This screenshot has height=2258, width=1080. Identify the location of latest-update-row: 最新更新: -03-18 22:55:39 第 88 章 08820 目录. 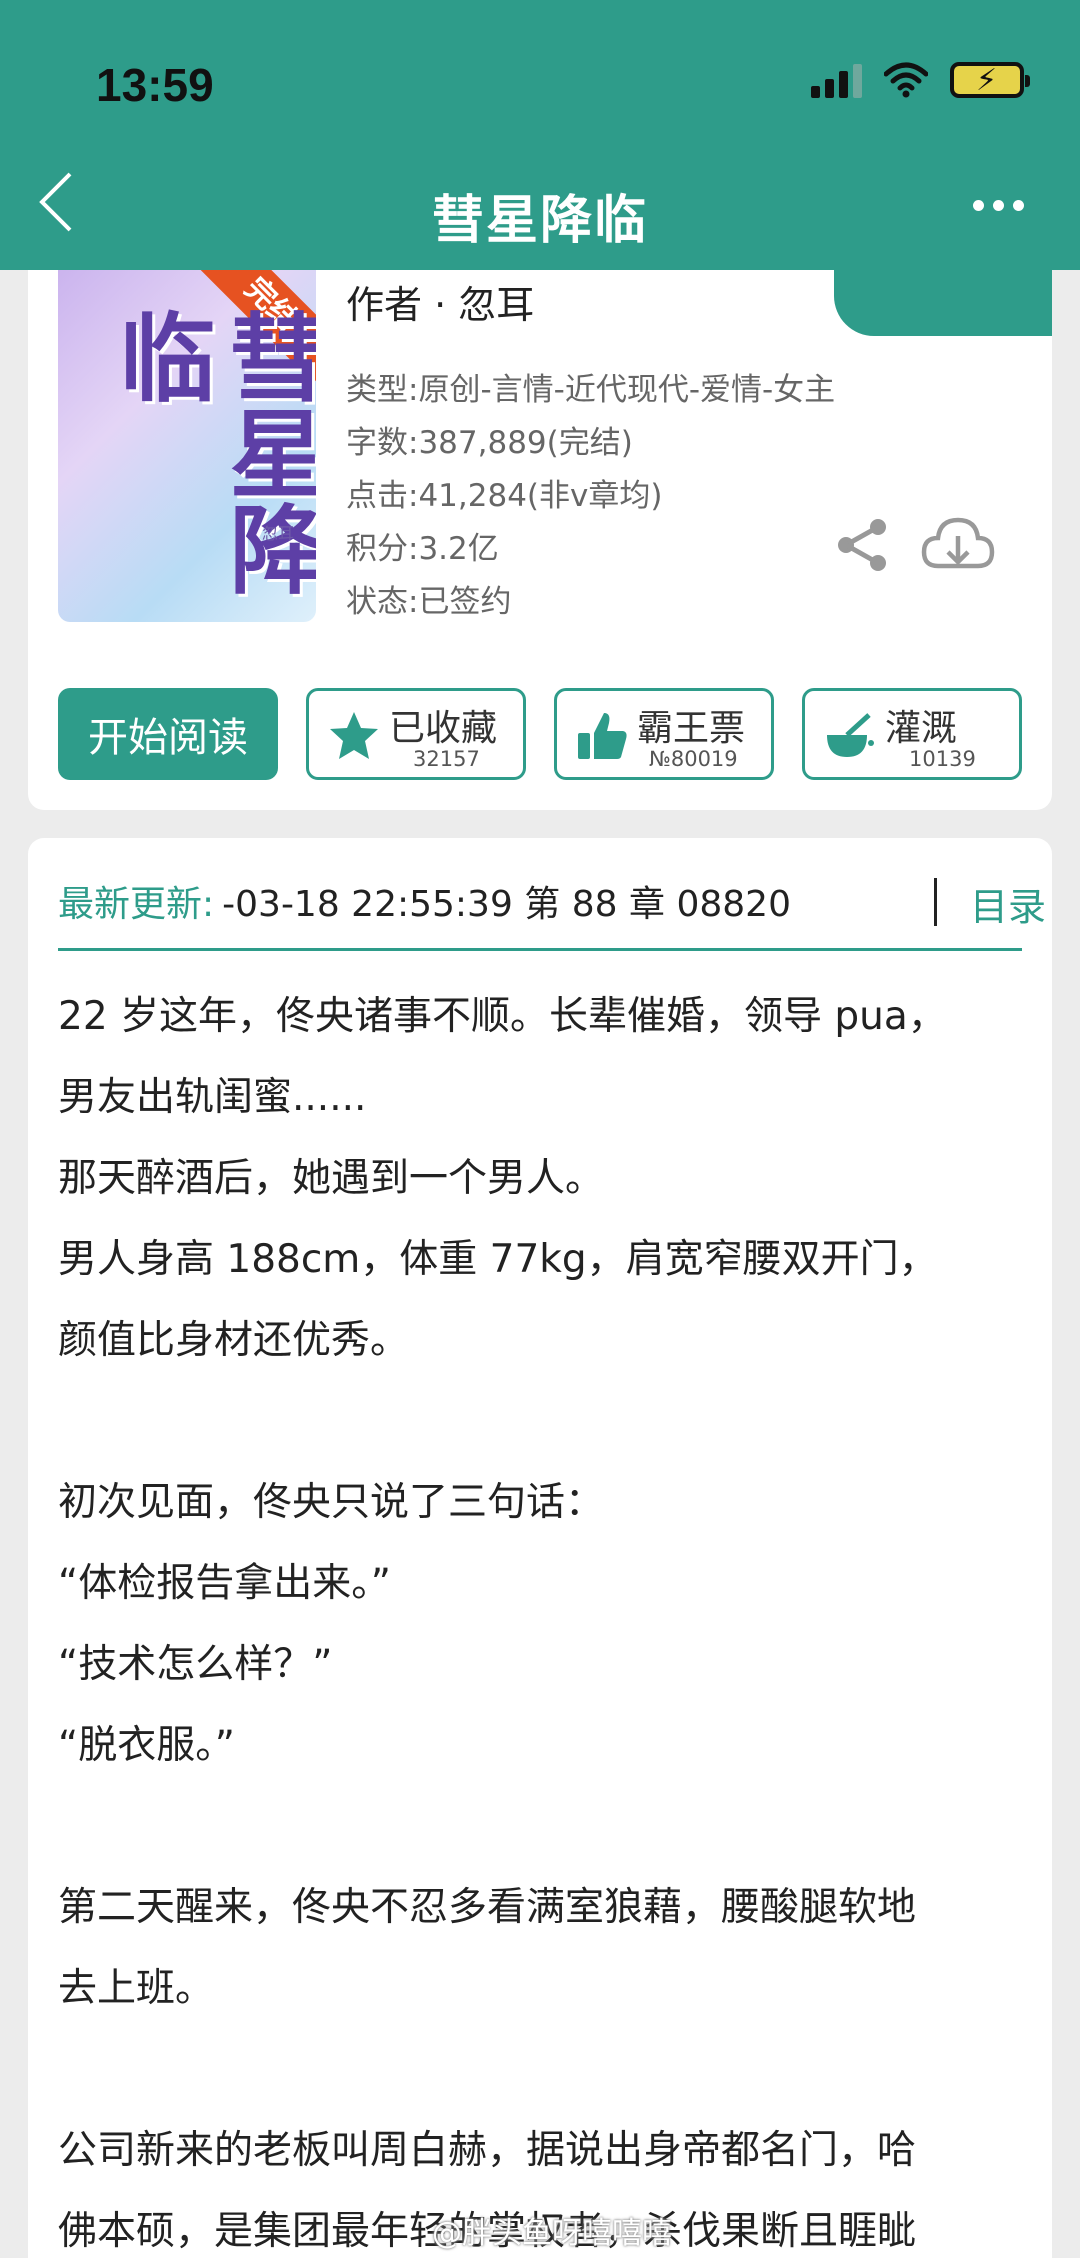
(552, 901).